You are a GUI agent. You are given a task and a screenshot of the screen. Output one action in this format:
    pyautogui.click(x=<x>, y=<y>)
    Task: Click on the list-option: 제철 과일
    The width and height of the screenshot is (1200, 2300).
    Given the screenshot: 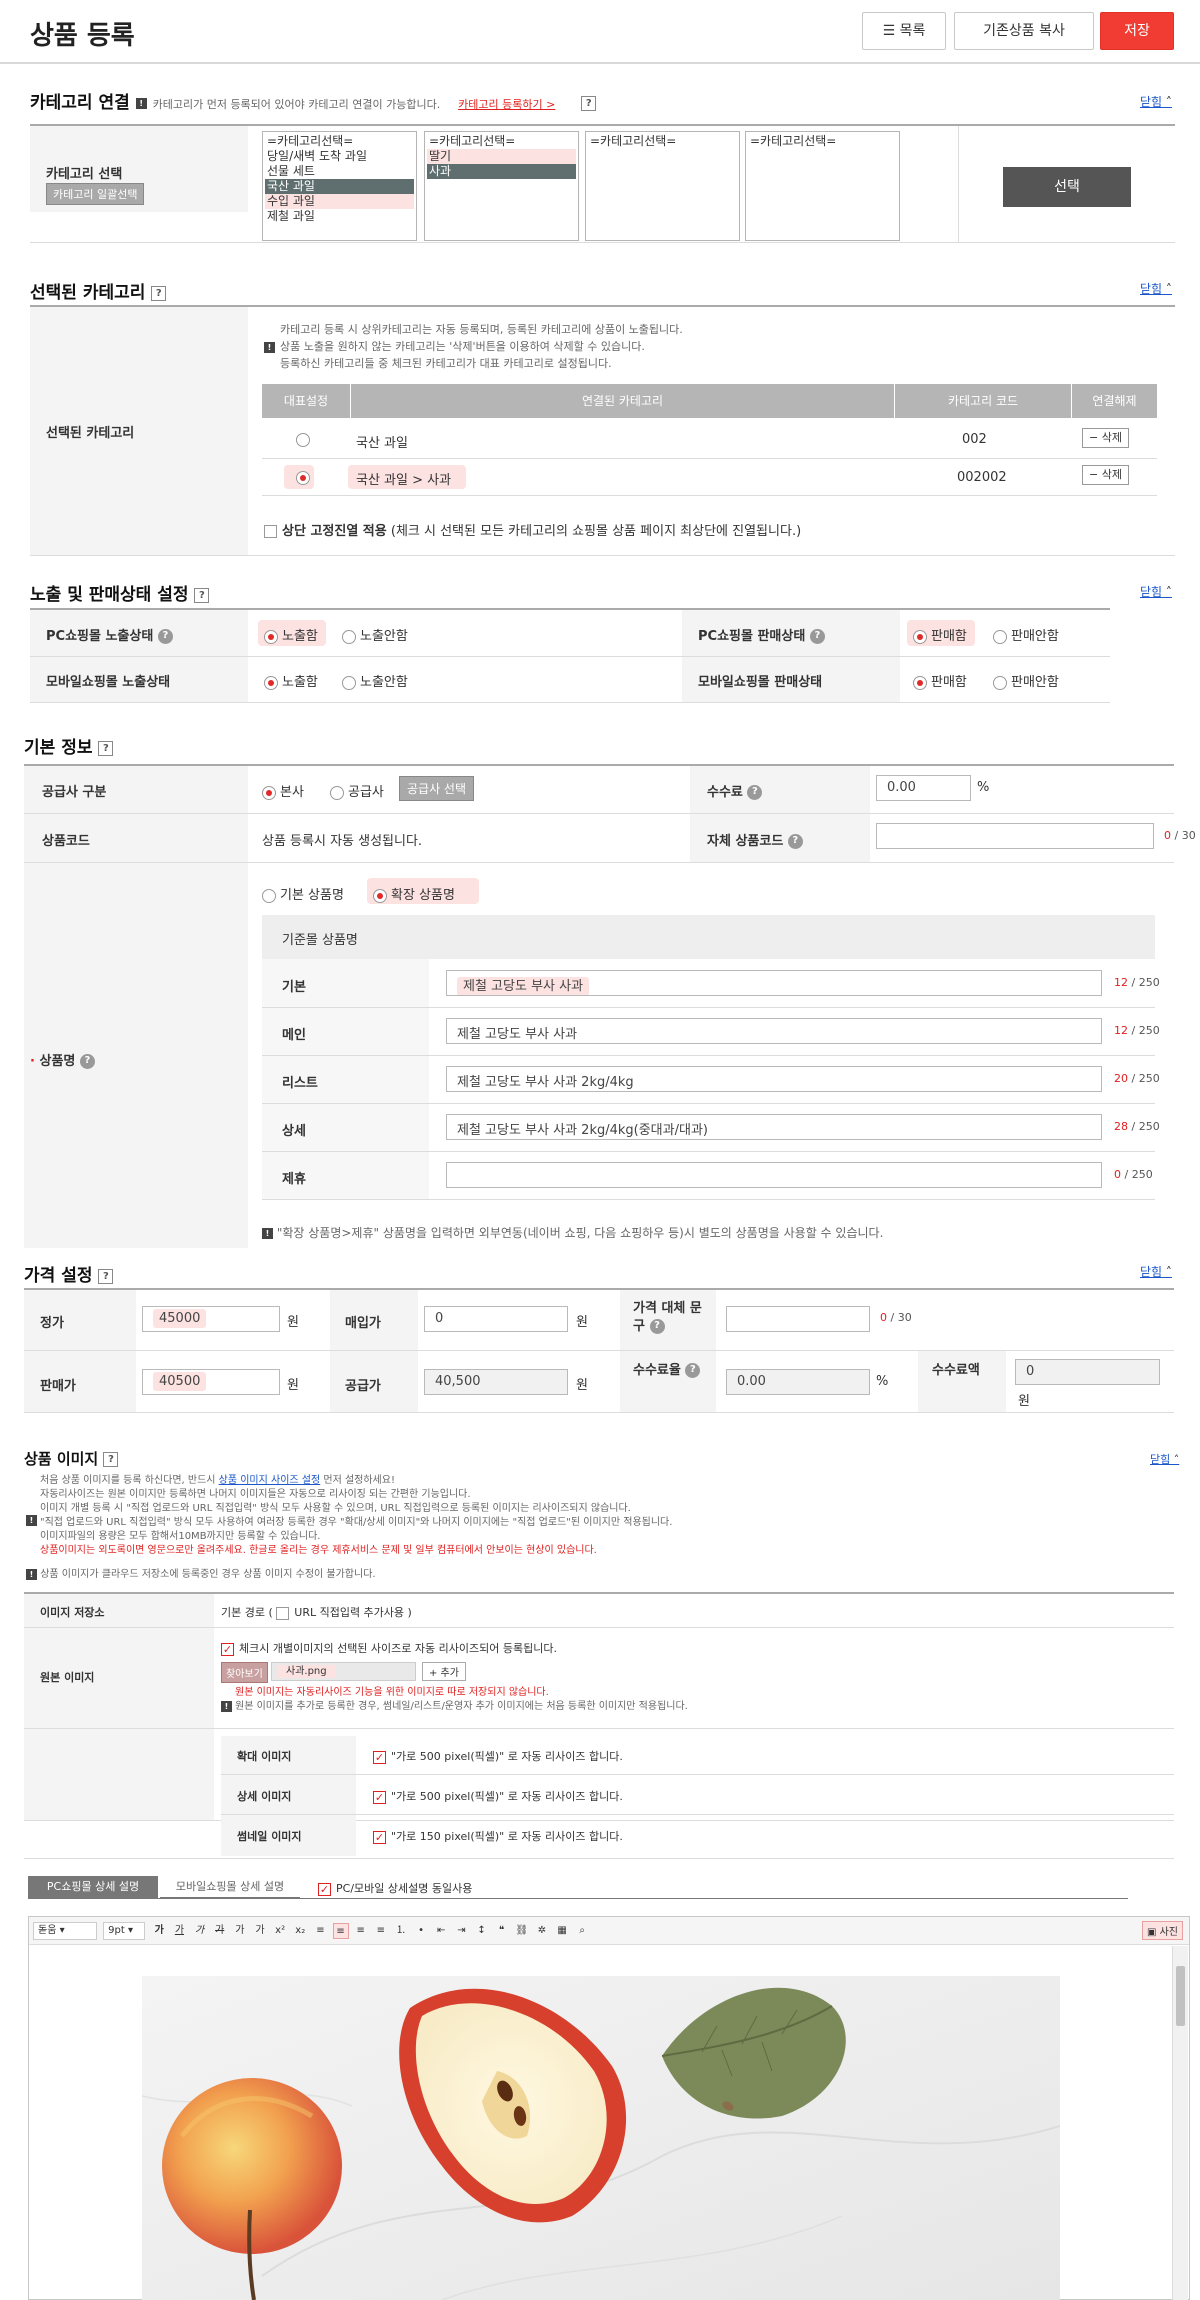 What is the action you would take?
    pyautogui.click(x=339, y=216)
    